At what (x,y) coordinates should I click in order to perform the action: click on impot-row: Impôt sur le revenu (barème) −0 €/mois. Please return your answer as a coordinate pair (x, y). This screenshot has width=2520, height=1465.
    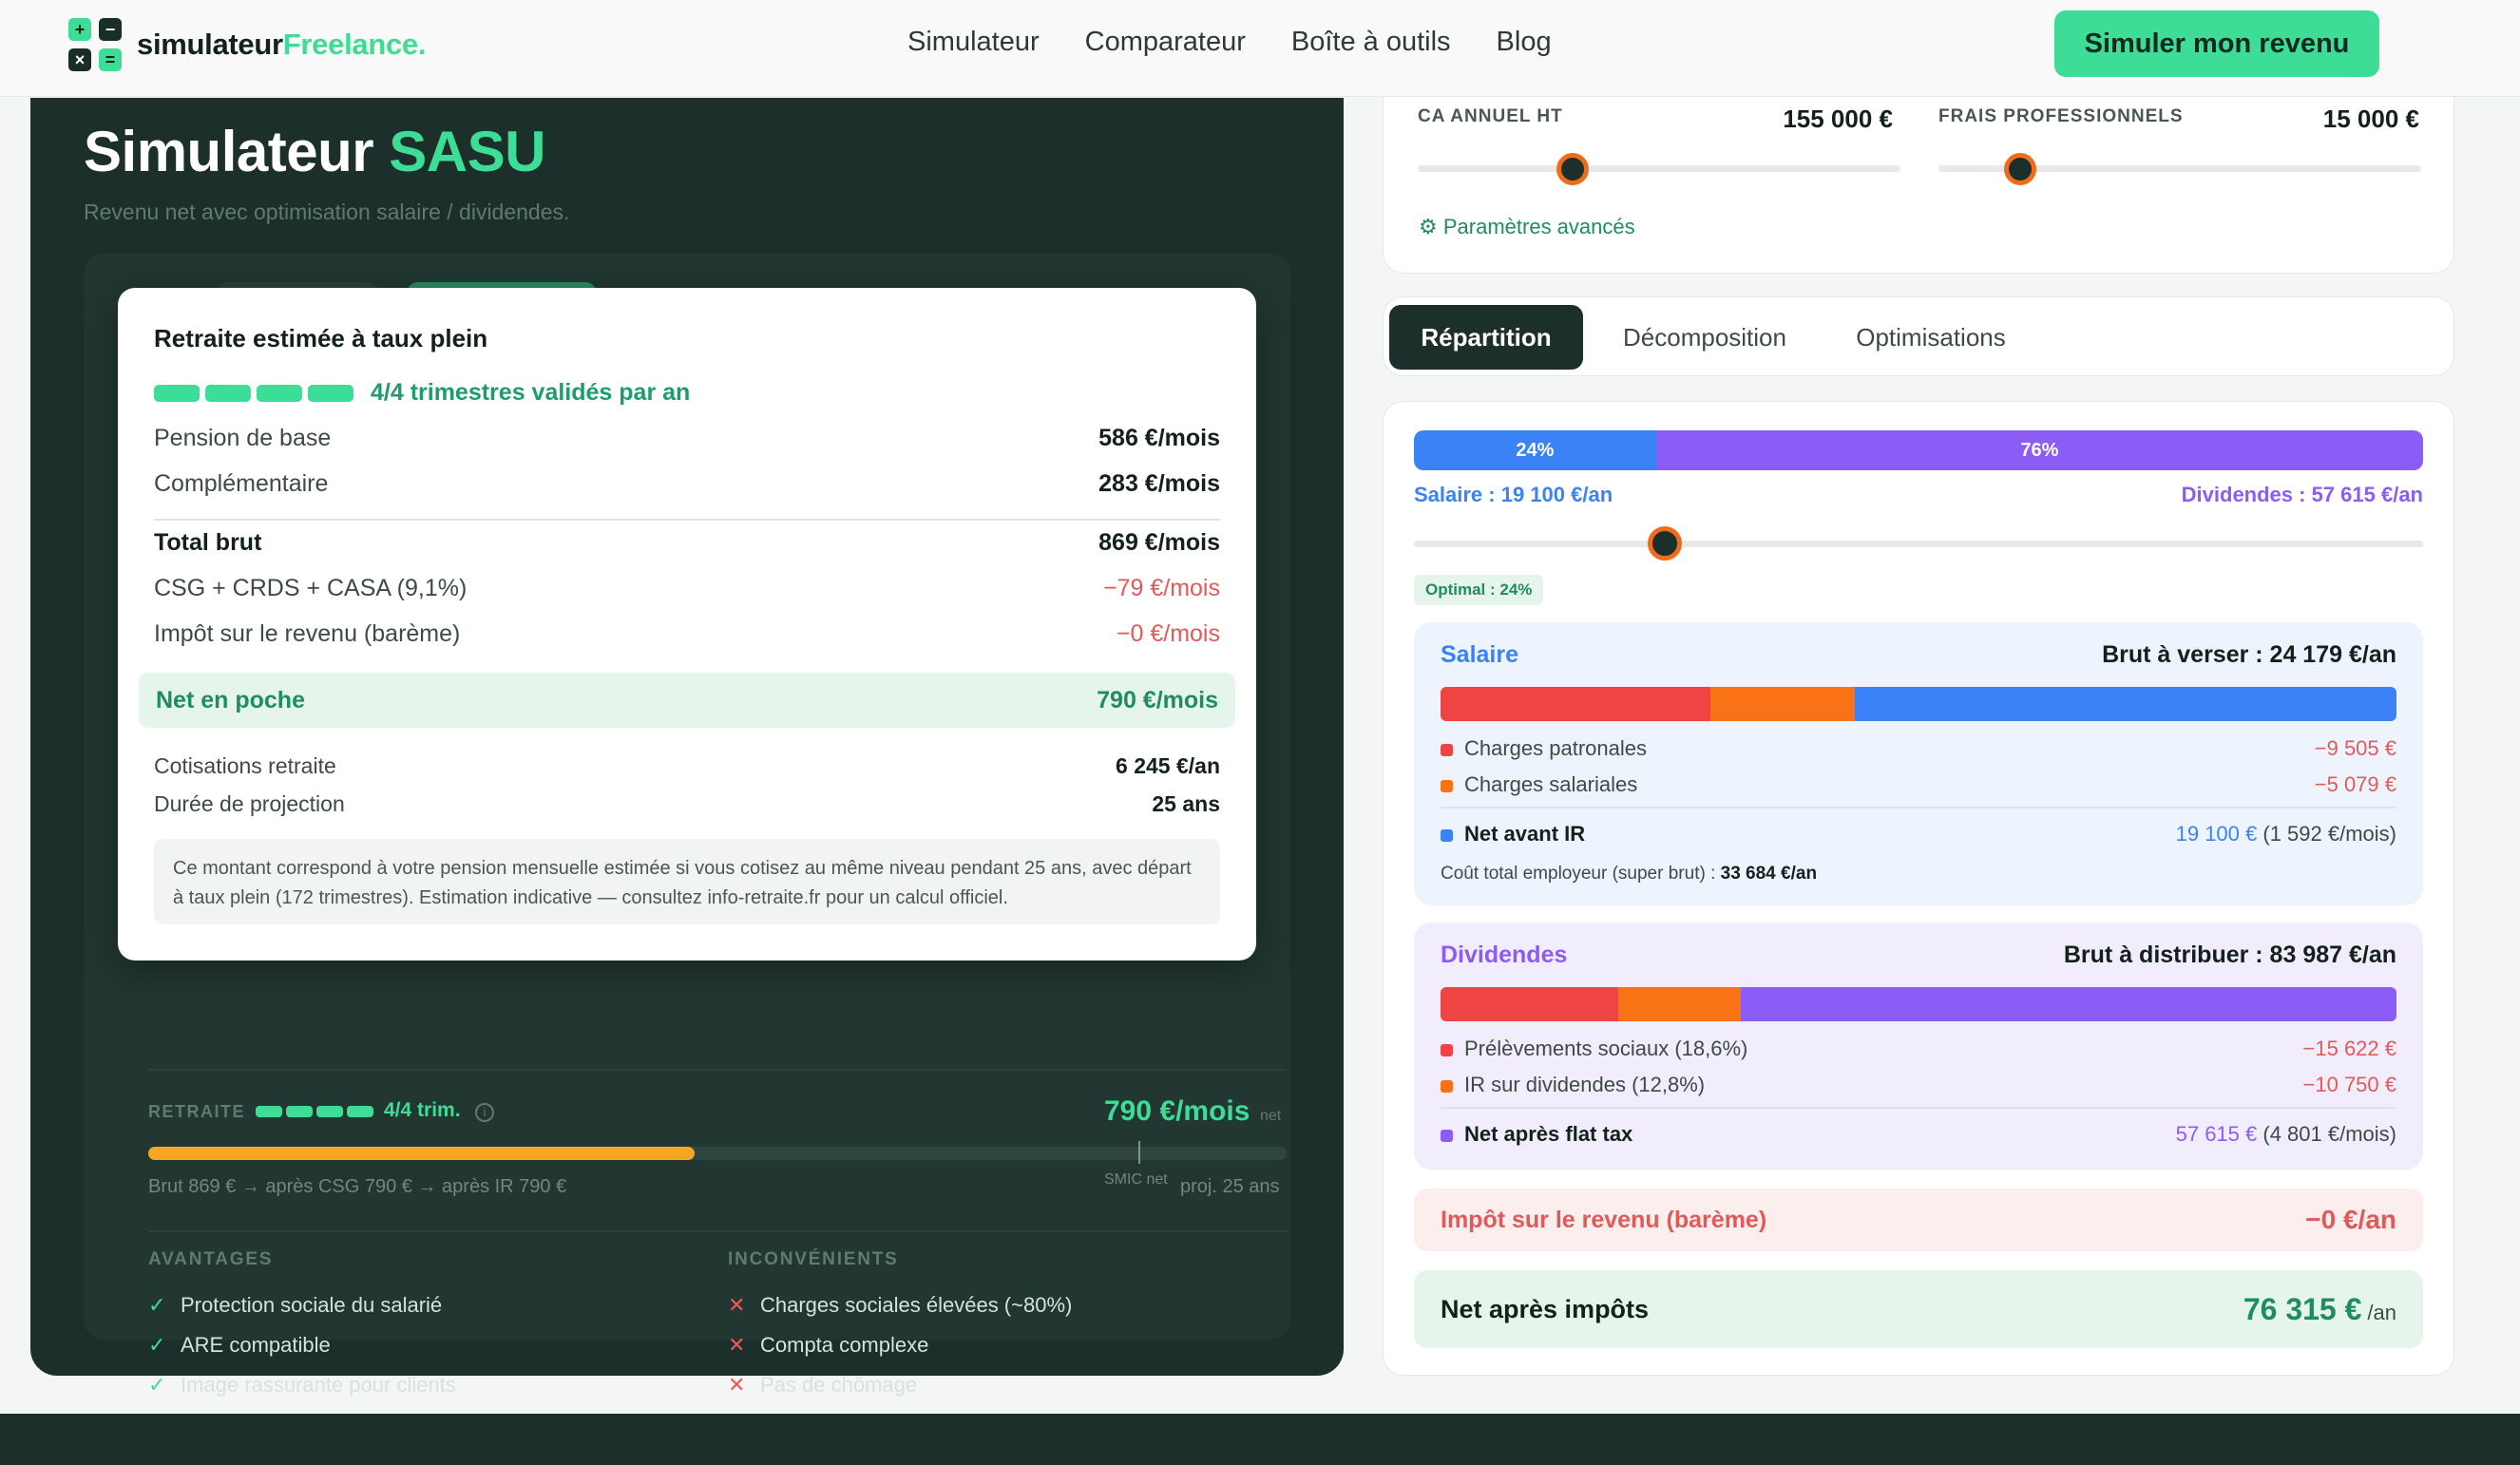
    Looking at the image, I should click on (687, 633).